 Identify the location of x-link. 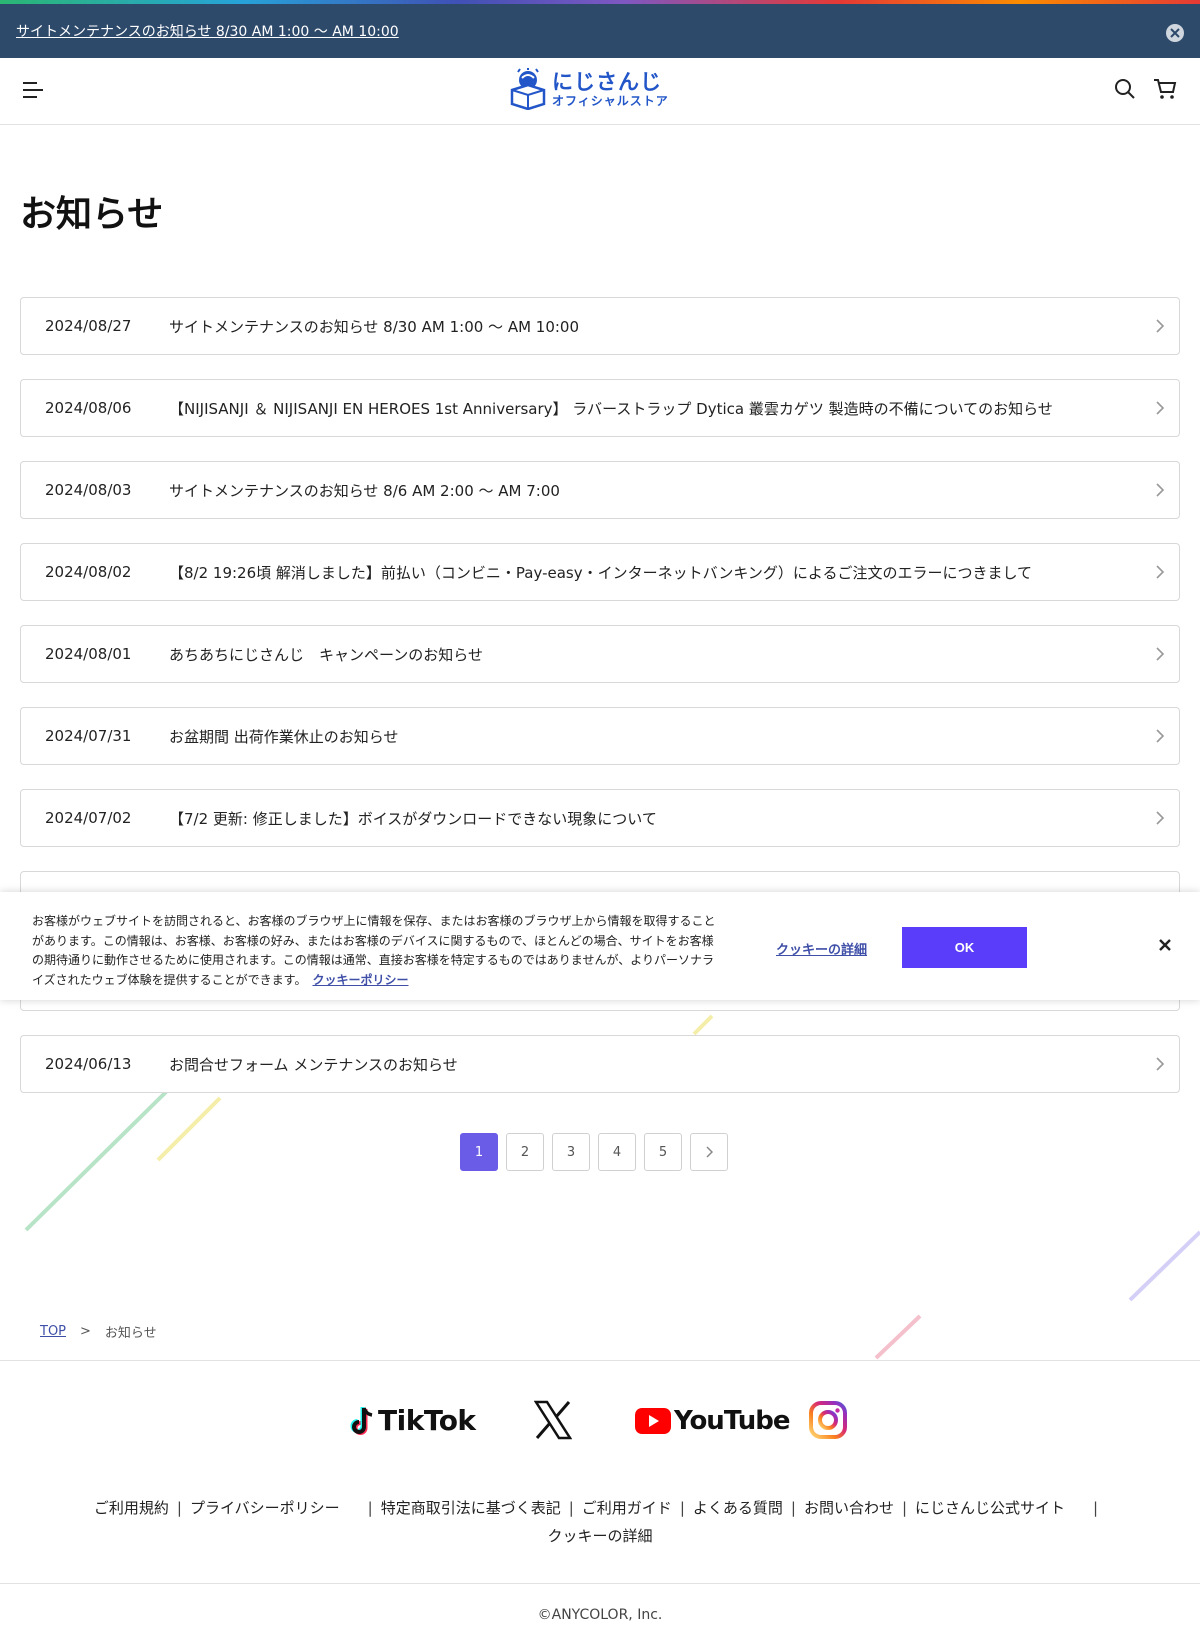
(553, 1422).